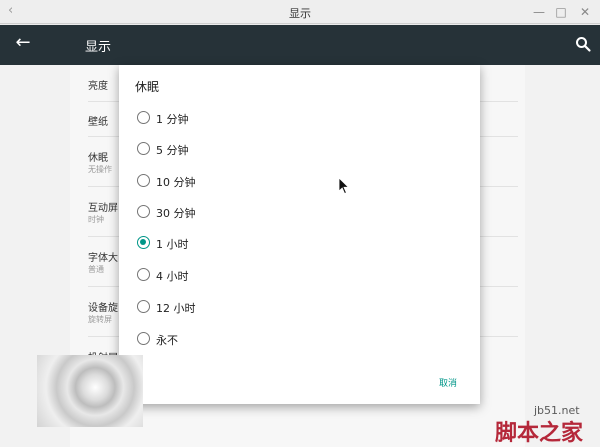 The height and width of the screenshot is (447, 600). What do you see at coordinates (539, 12) in the screenshot?
I see `minimize-icon: —` at bounding box center [539, 12].